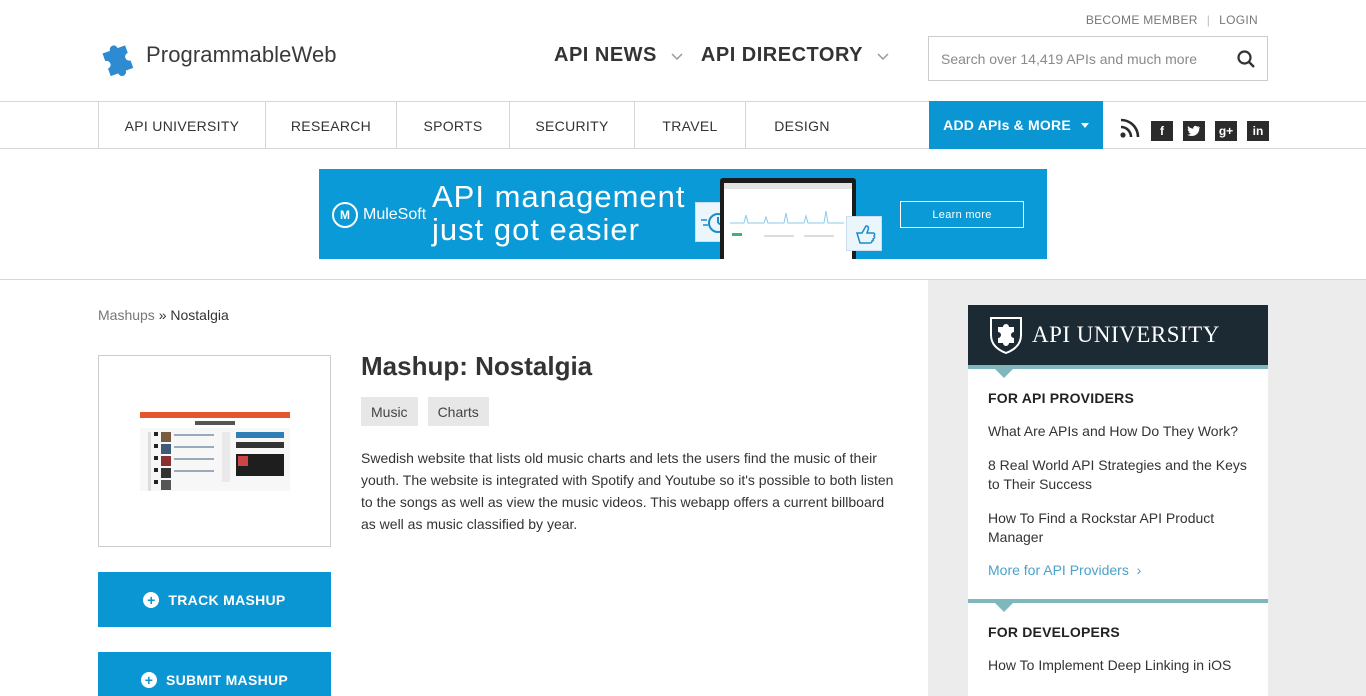  Describe the element at coordinates (536, 229) in the screenshot. I see `ad-headline-line2: just got easier` at that location.